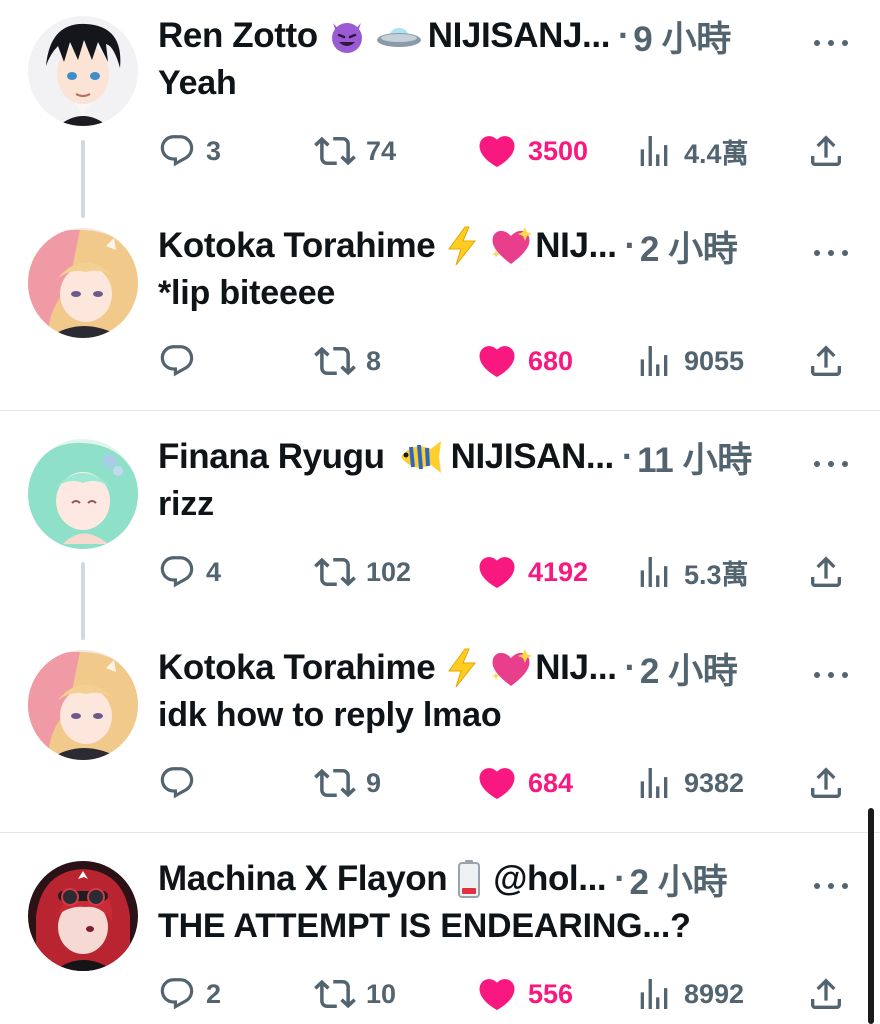 The image size is (880, 1024). Describe the element at coordinates (347, 36) in the screenshot. I see `smiling-devil-emoji` at that location.